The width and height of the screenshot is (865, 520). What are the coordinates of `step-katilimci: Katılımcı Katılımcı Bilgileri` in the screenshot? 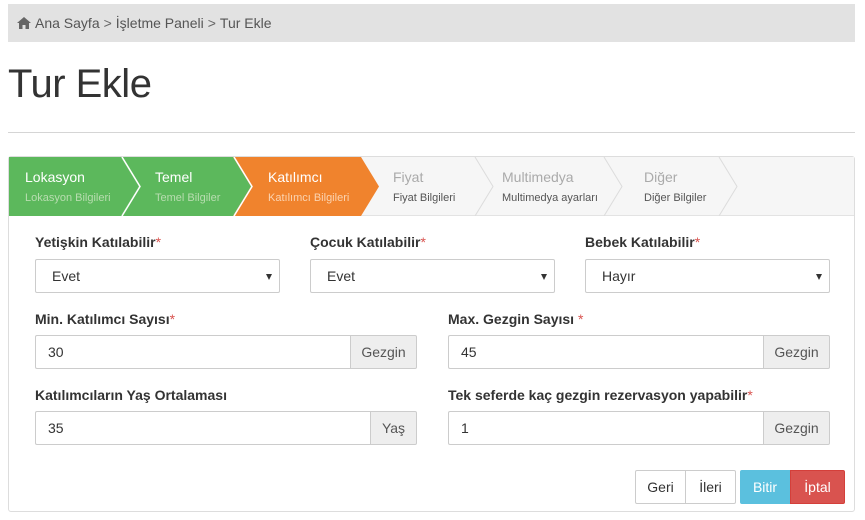 It's located at (308, 186).